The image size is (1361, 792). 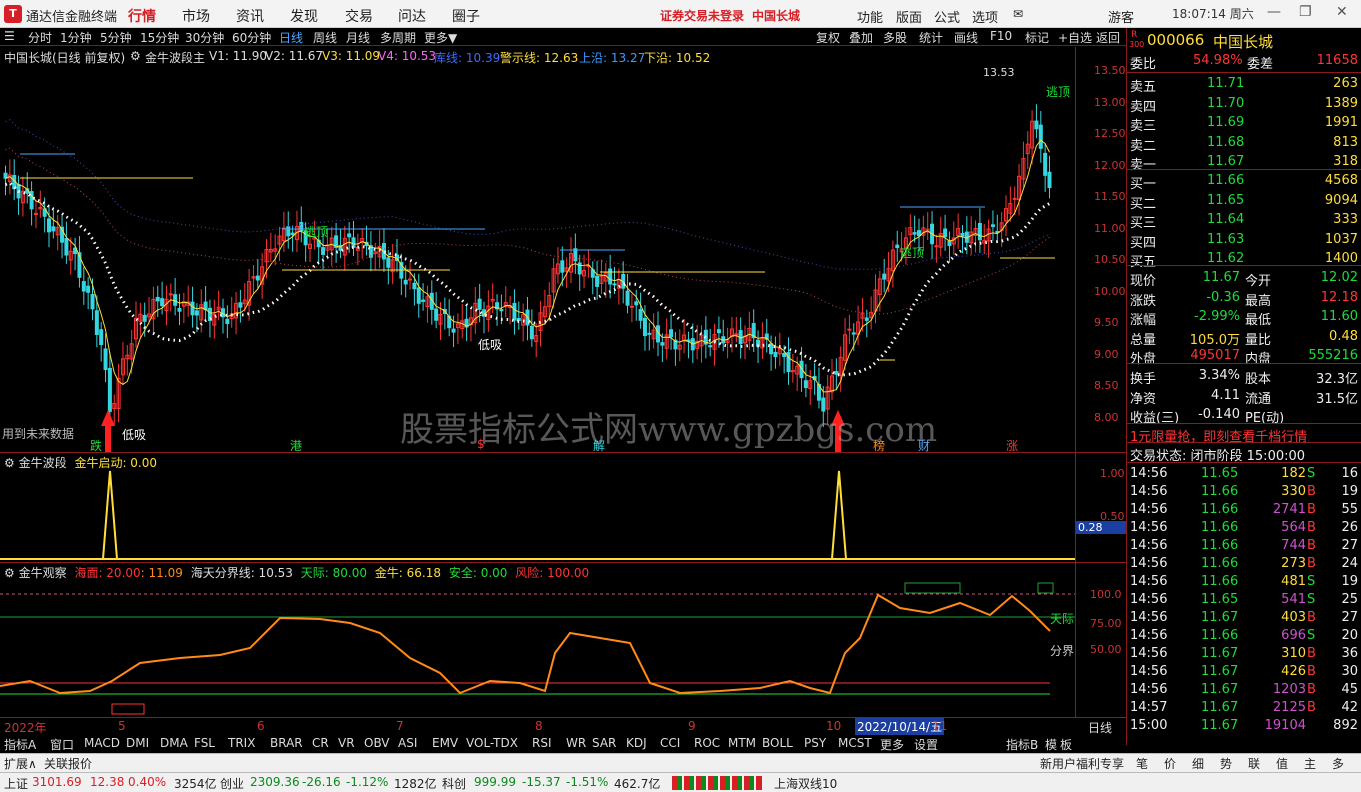 What do you see at coordinates (1121, 16) in the screenshot?
I see `user-label: 游客` at bounding box center [1121, 16].